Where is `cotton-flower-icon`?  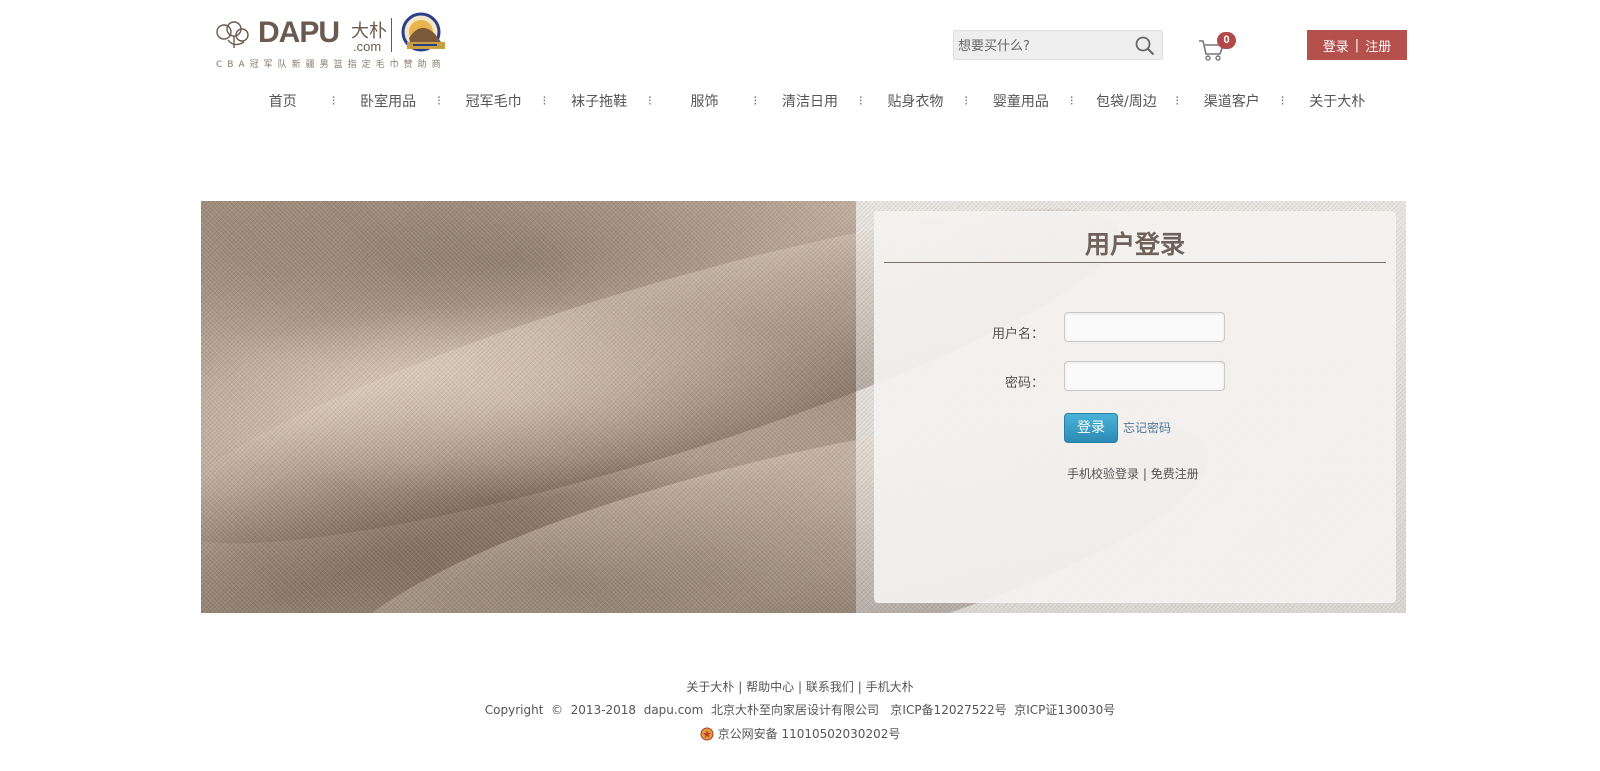 cotton-flower-icon is located at coordinates (232, 34).